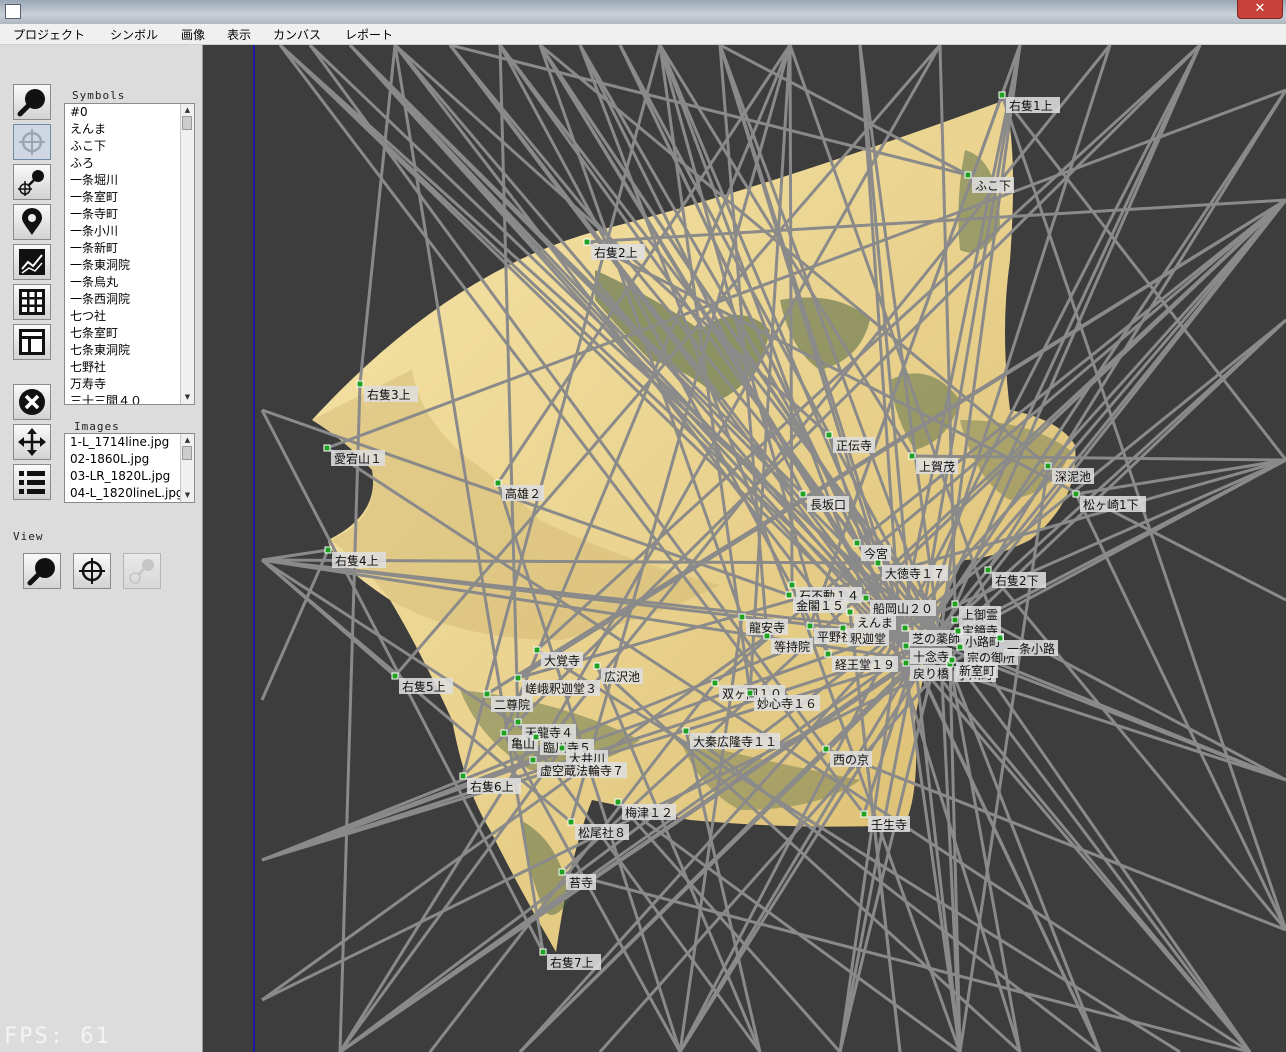 The height and width of the screenshot is (1052, 1286). Describe the element at coordinates (92, 571) in the screenshot. I see `view-crosshair-button` at that location.